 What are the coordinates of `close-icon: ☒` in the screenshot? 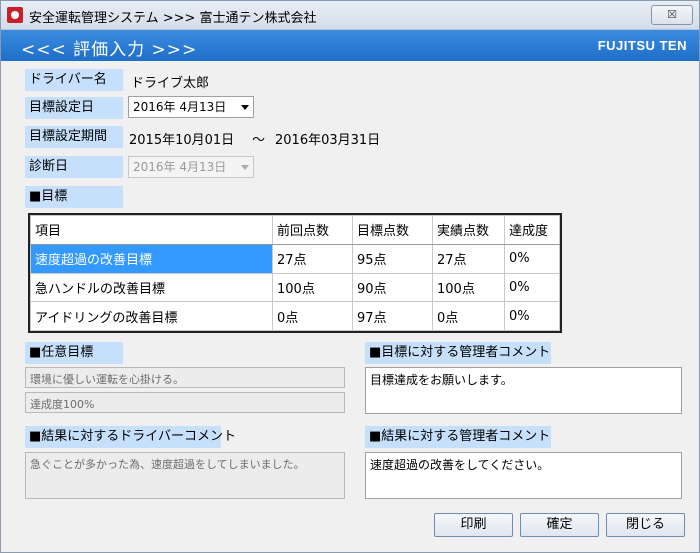 It's located at (672, 15).